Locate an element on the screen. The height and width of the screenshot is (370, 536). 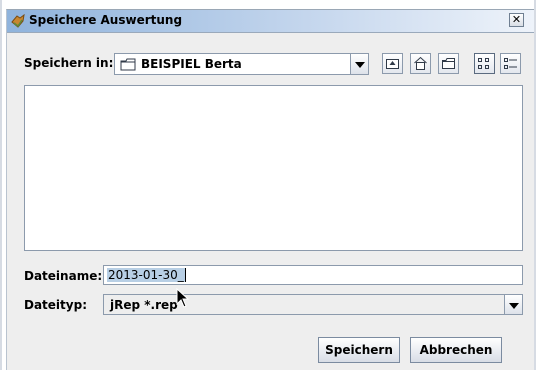
list-view-button is located at coordinates (484, 63).